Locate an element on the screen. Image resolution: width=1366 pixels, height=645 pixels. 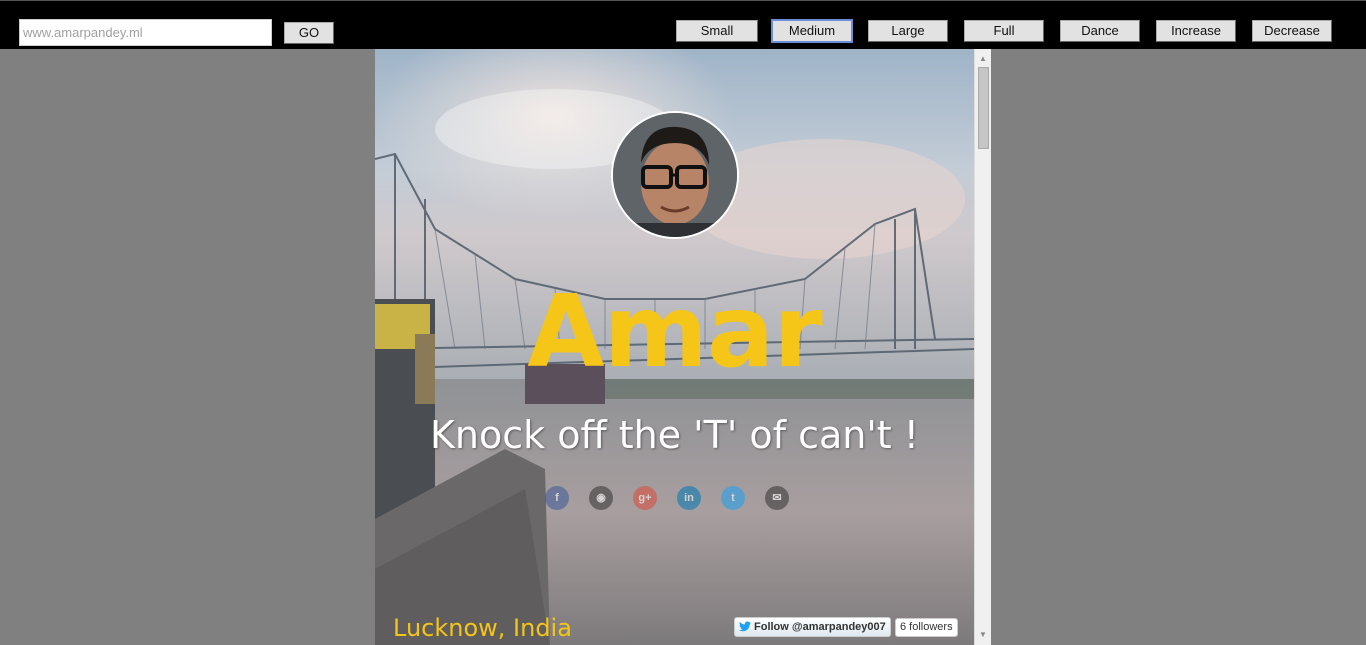
email-icon: ✉ is located at coordinates (777, 498).